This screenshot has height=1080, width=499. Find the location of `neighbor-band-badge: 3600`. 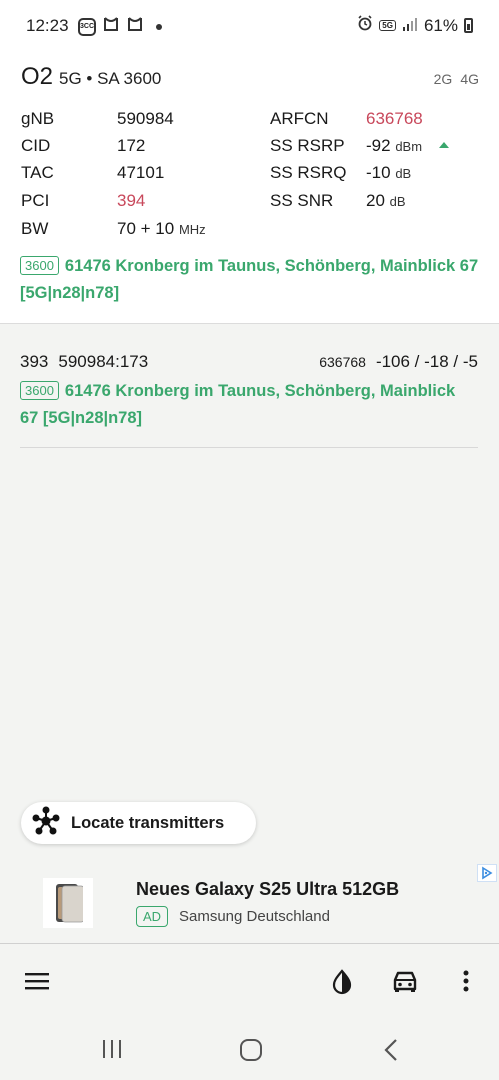

neighbor-band-badge: 3600 is located at coordinates (39, 390).